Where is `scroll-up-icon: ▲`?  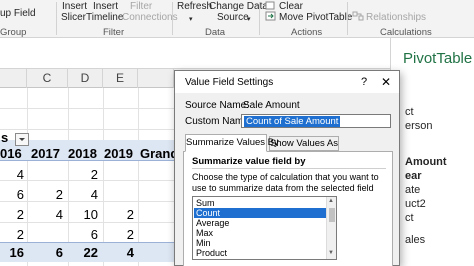
scroll-up-icon: ▲ is located at coordinates (331, 201).